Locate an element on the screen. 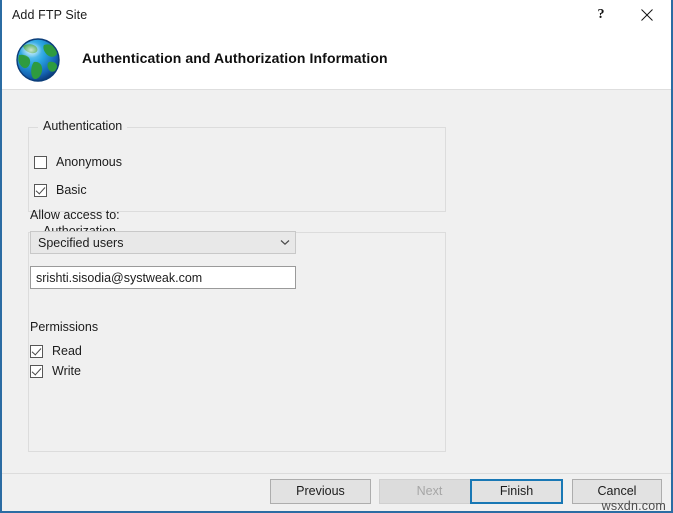 The image size is (673, 513). question-mark-icon: ? is located at coordinates (601, 14).